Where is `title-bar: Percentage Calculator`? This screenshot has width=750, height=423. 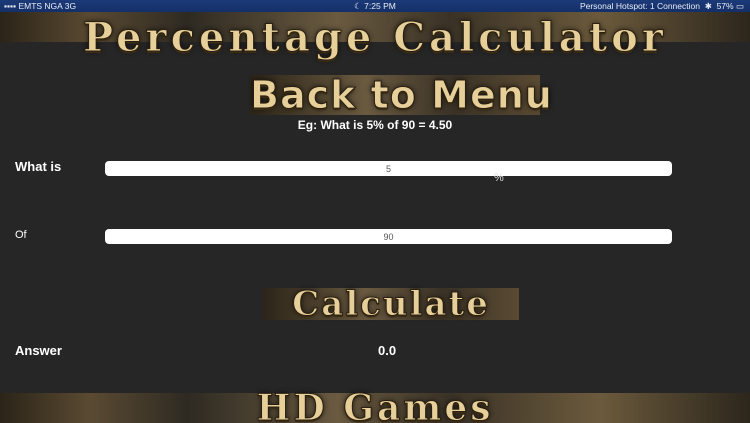 title-bar: Percentage Calculator is located at coordinates (375, 35).